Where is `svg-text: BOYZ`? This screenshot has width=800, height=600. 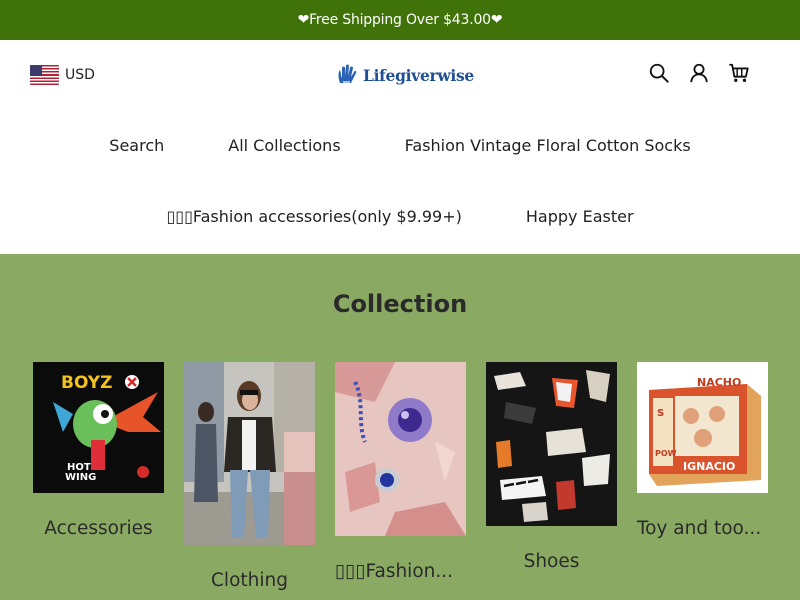 svg-text: BOYZ is located at coordinates (86, 383).